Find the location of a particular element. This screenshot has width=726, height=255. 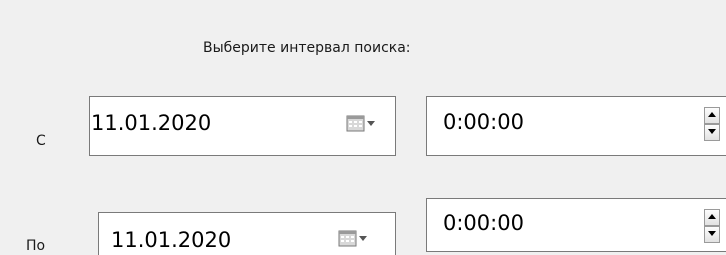

from-time-spinner is located at coordinates (712, 126).